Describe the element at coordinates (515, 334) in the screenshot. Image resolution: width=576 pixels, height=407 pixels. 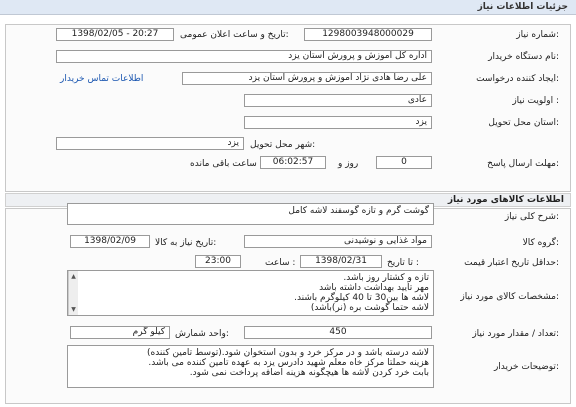
I see `quantity-label: تعداد / مقدار مورد نیاز:` at that location.